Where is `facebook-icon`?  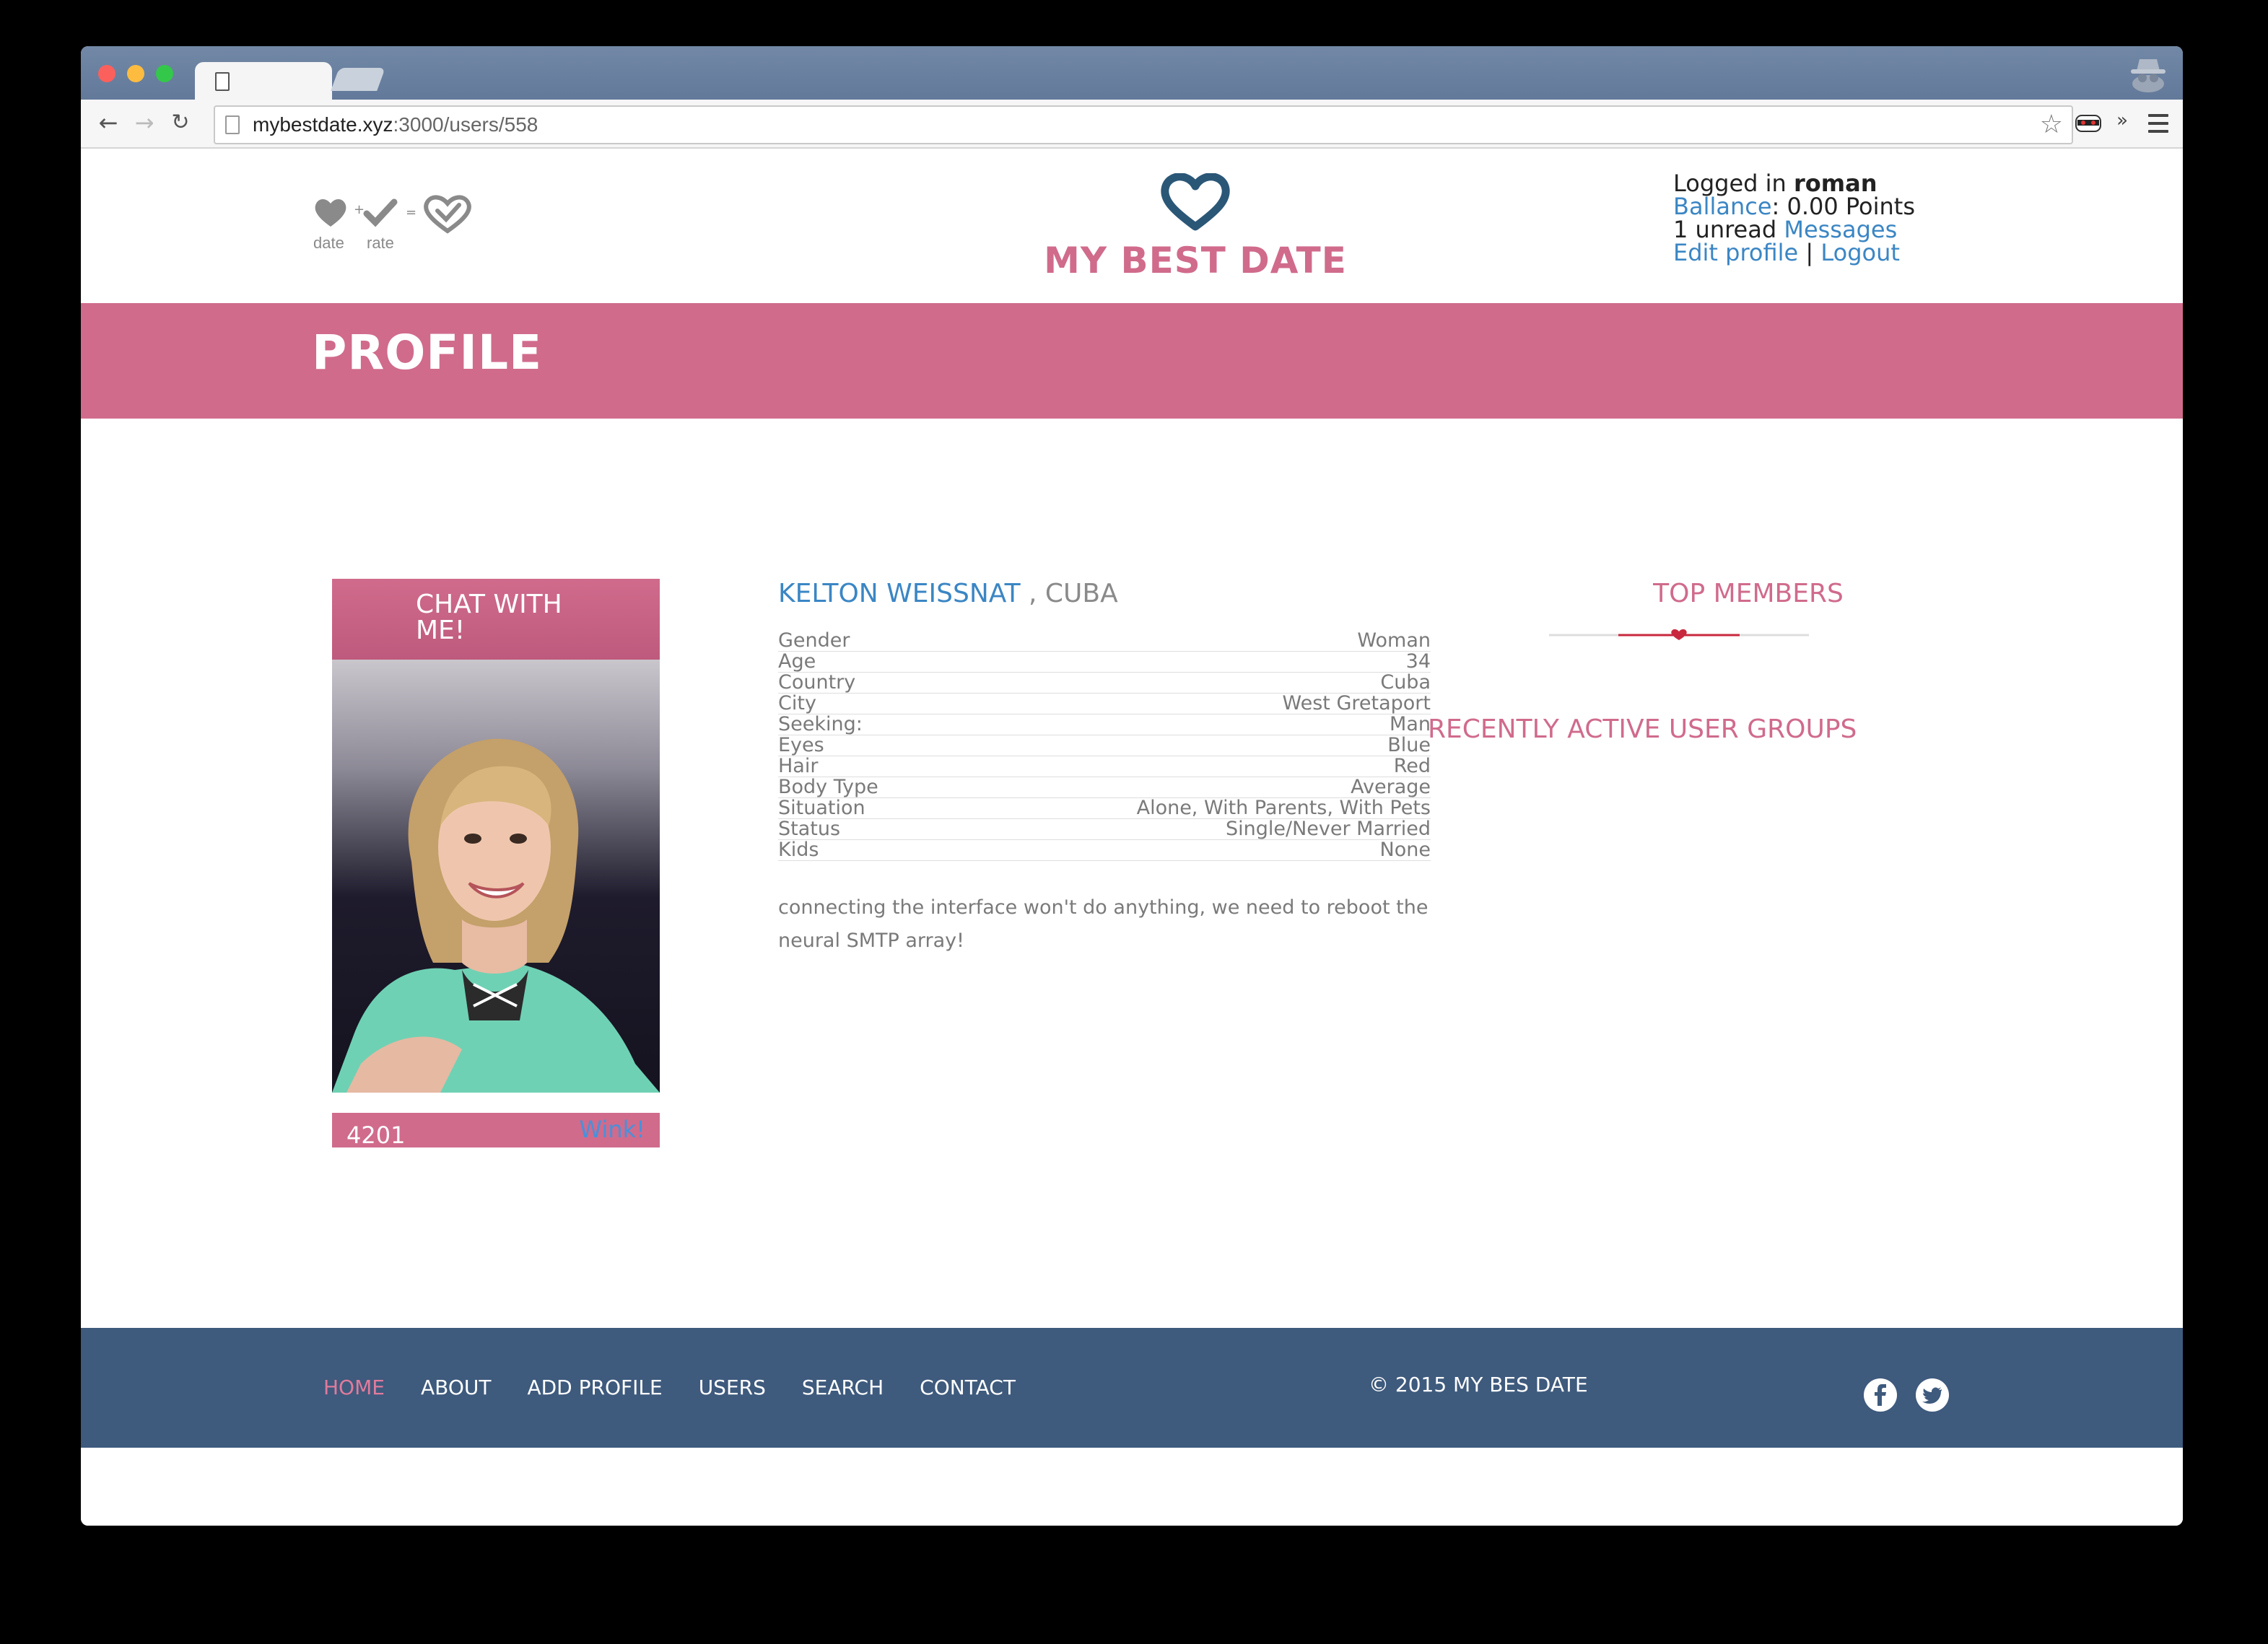 facebook-icon is located at coordinates (1880, 1395).